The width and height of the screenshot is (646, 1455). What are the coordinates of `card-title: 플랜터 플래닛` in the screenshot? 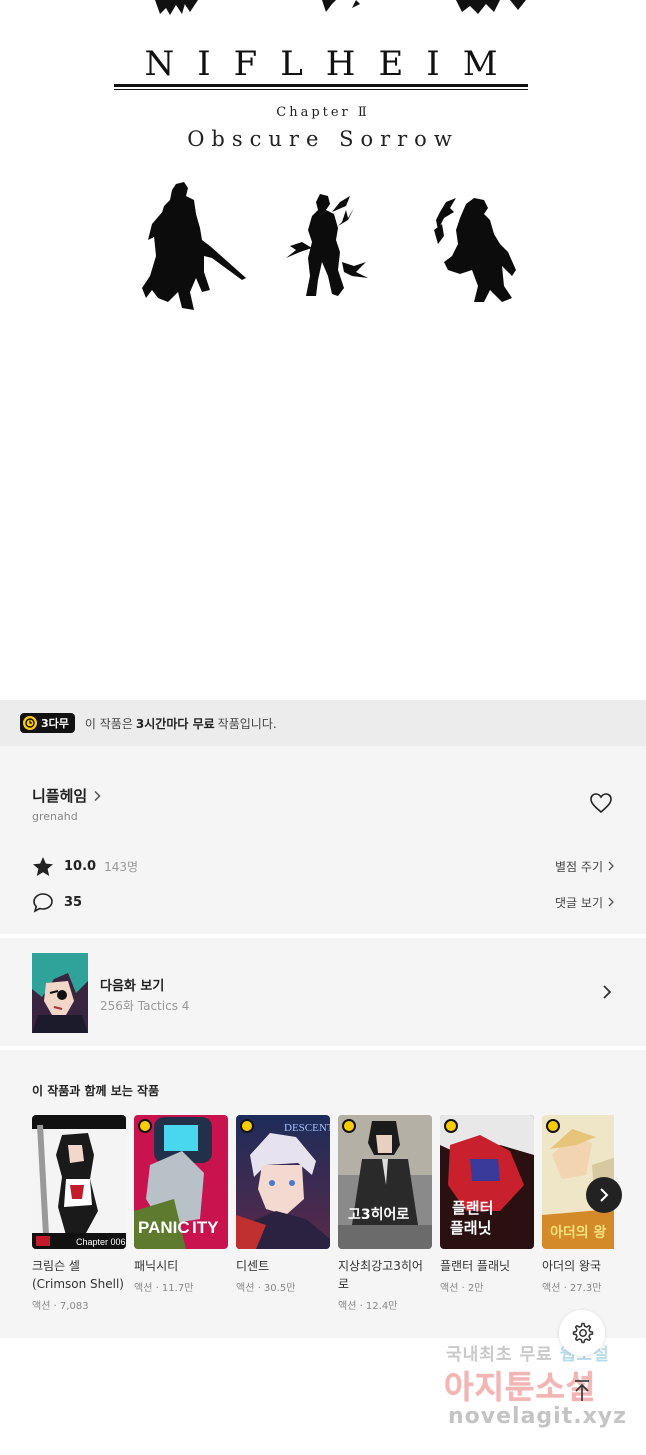 It's located at (475, 1266).